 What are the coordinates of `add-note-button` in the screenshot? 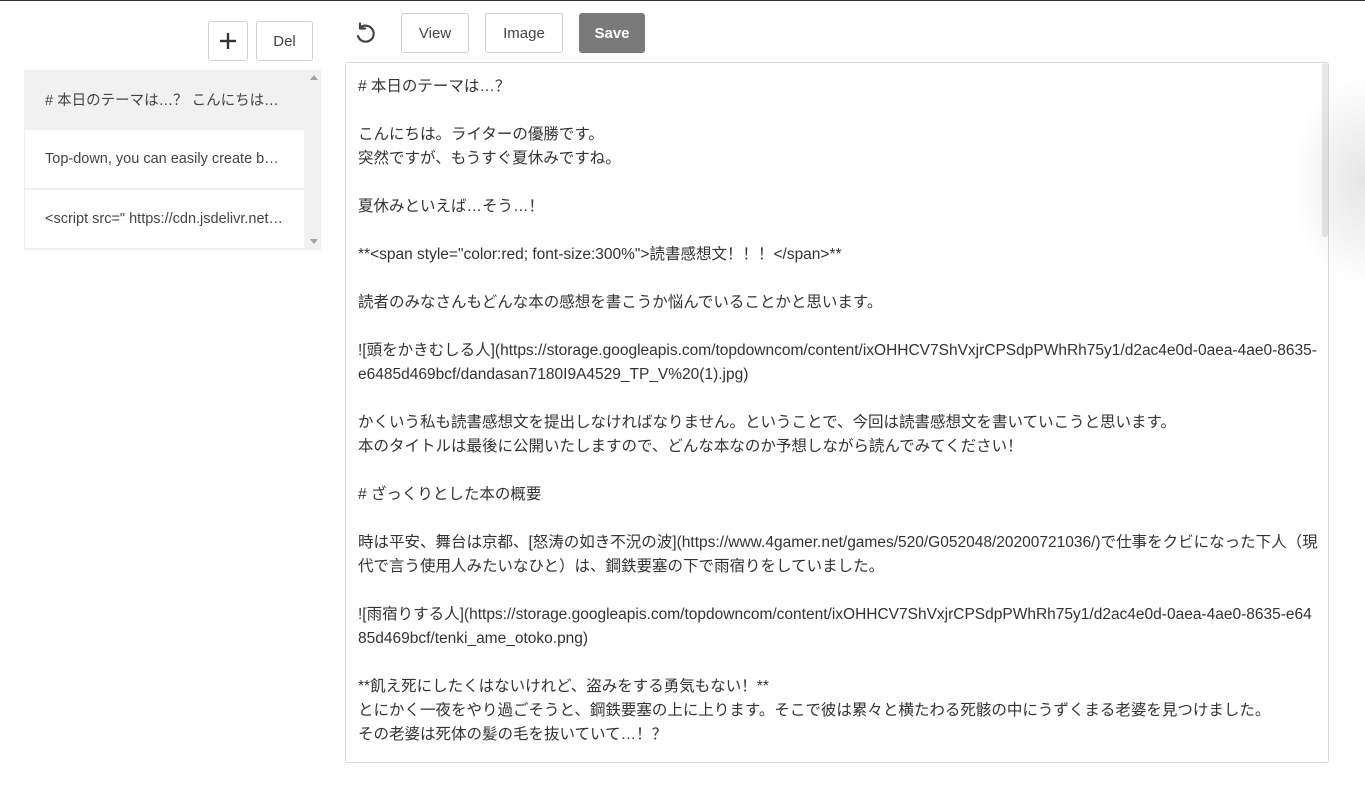 It's located at (228, 41).